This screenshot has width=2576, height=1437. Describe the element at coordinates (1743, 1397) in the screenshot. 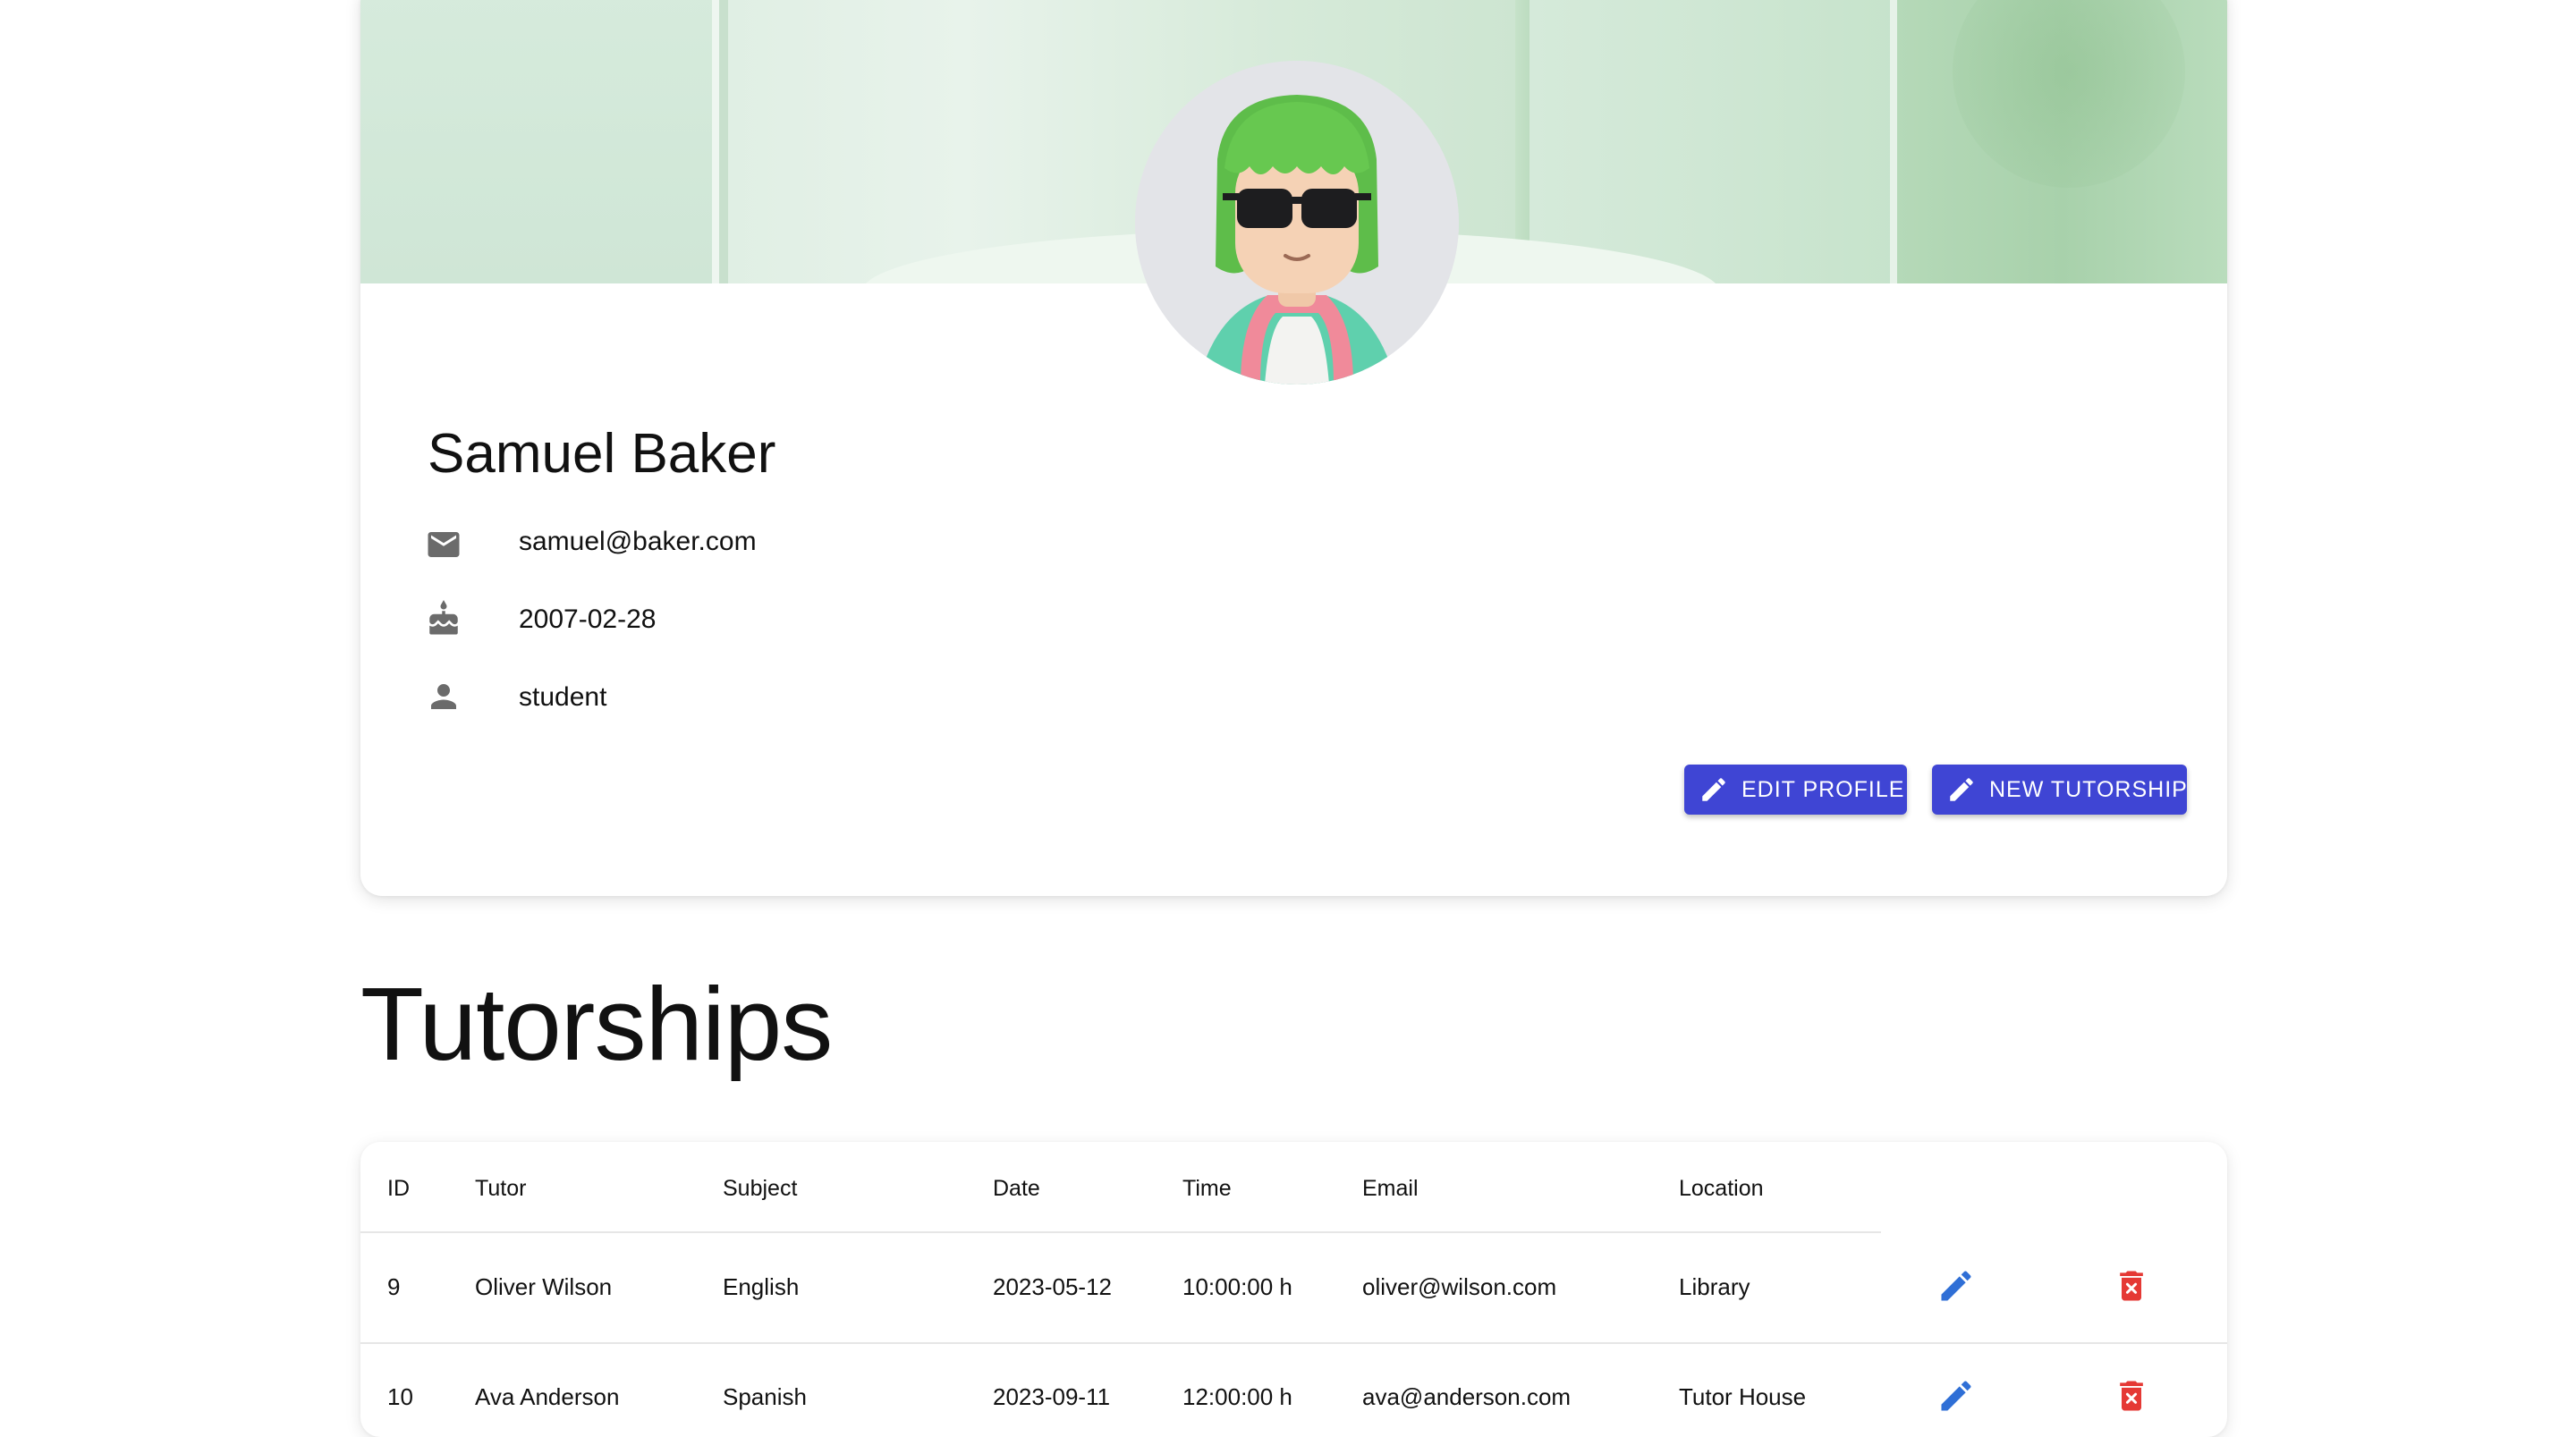

I see `cell-location: Tutor House` at that location.